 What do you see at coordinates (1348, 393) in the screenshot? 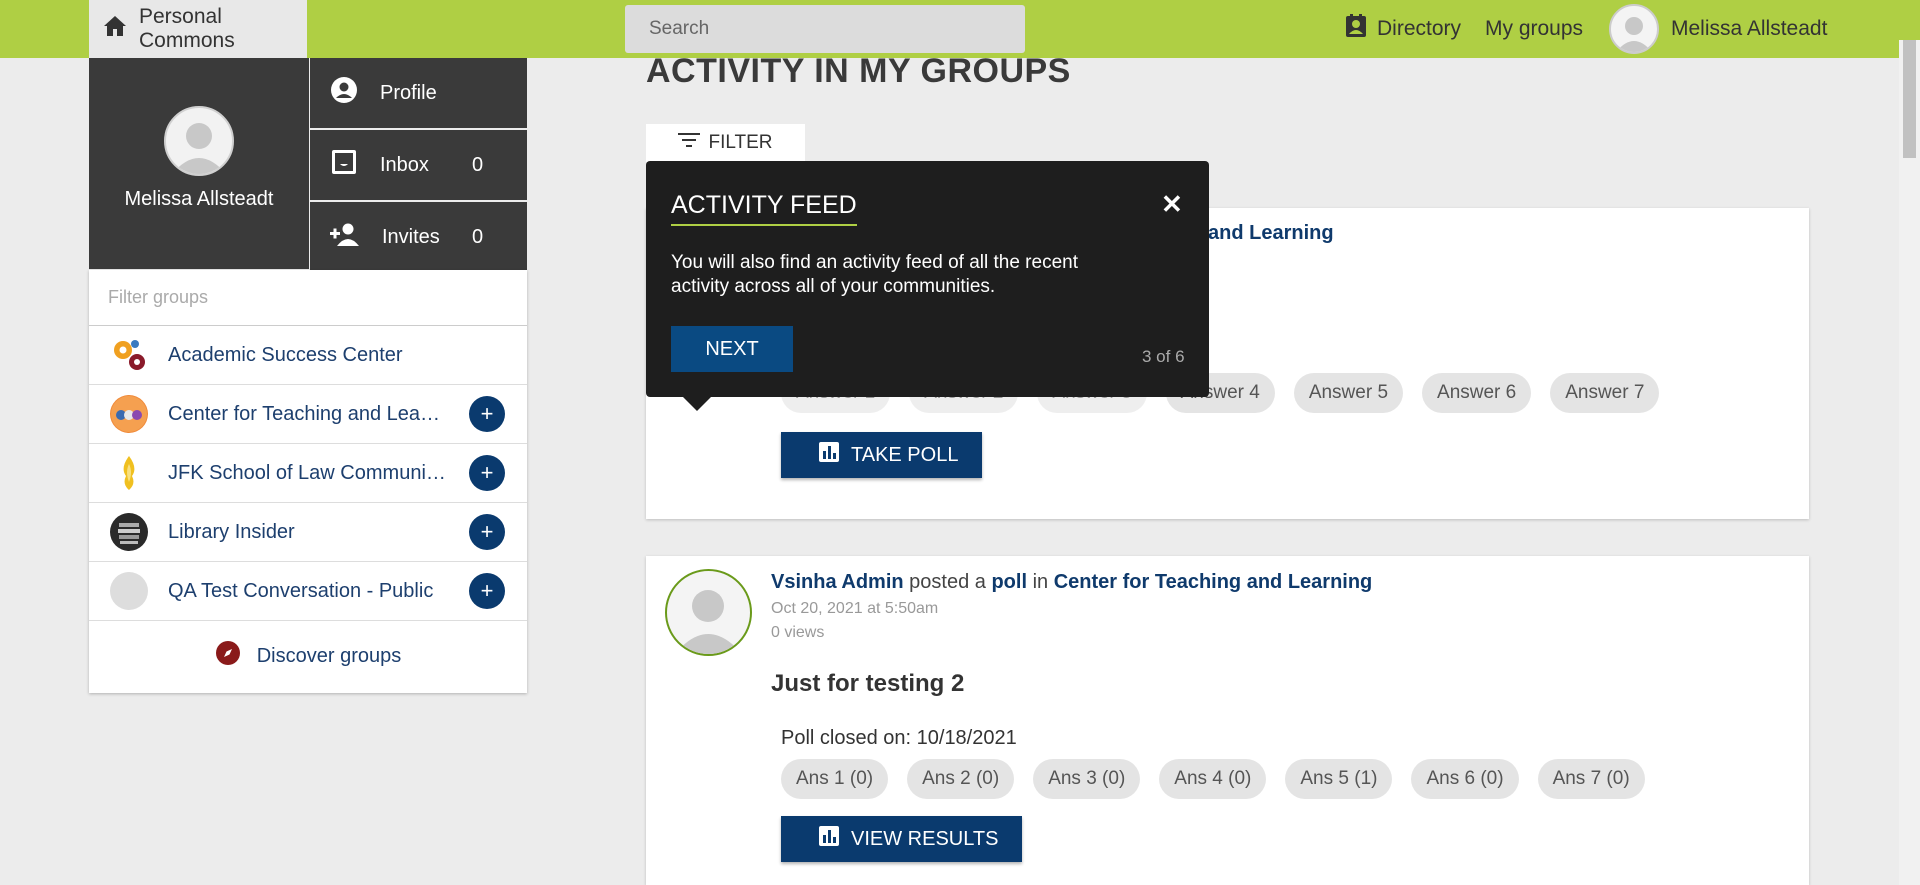
I see `poll-answer-5: Answer 5` at bounding box center [1348, 393].